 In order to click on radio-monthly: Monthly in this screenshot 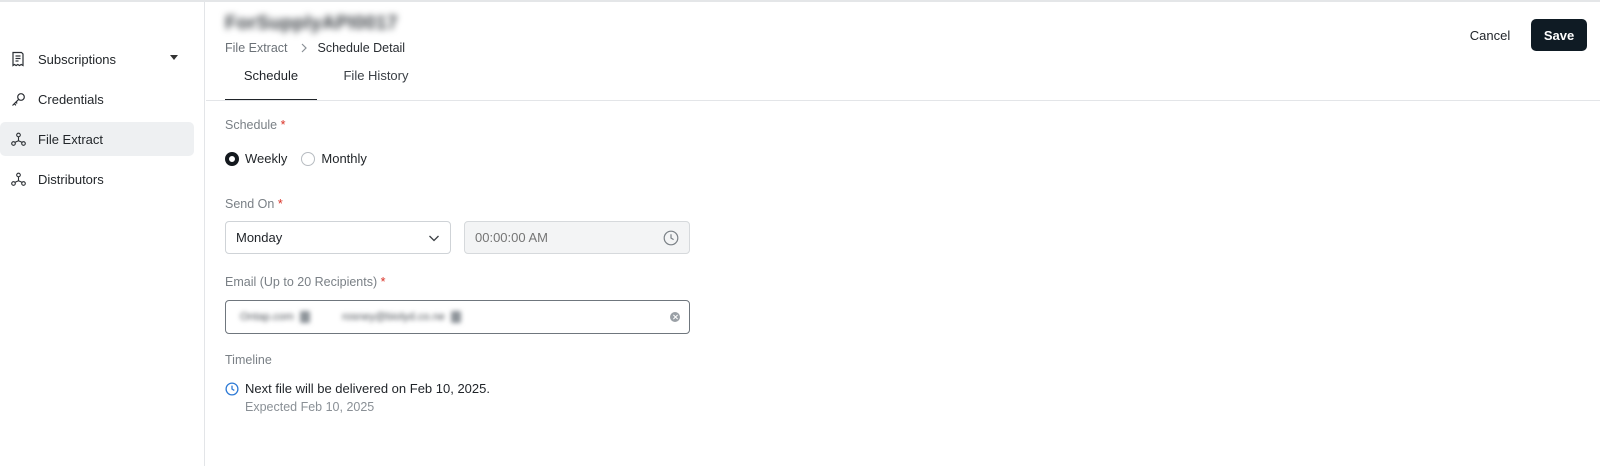, I will do `click(334, 158)`.